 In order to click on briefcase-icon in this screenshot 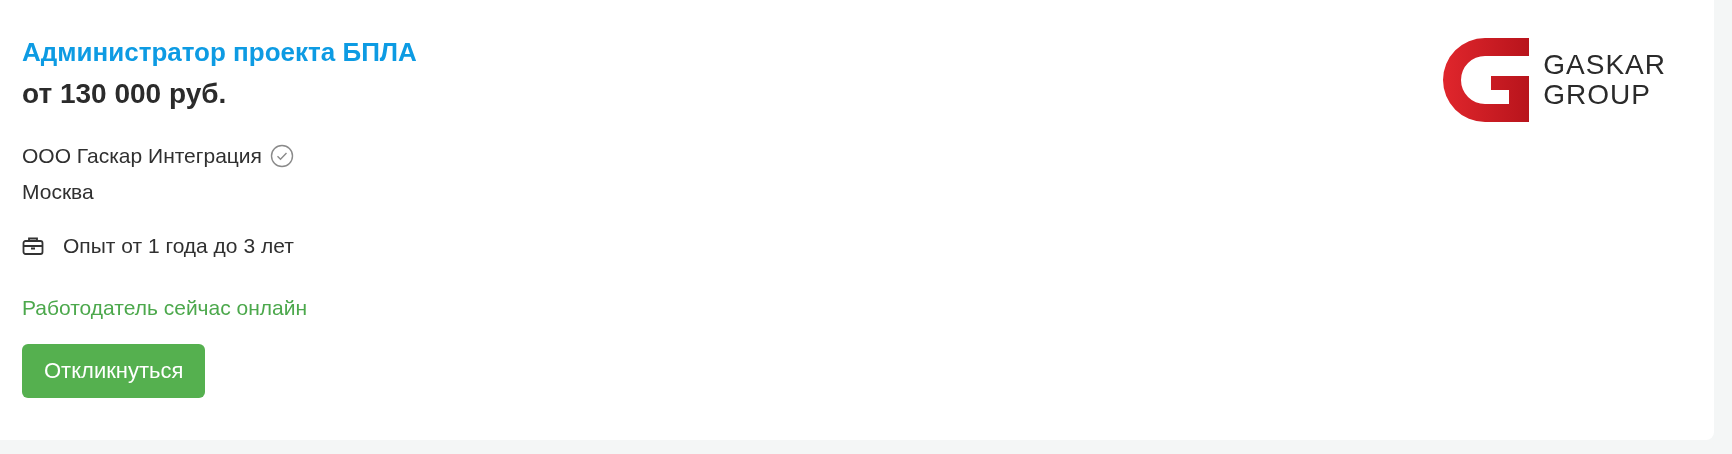, I will do `click(33, 246)`.